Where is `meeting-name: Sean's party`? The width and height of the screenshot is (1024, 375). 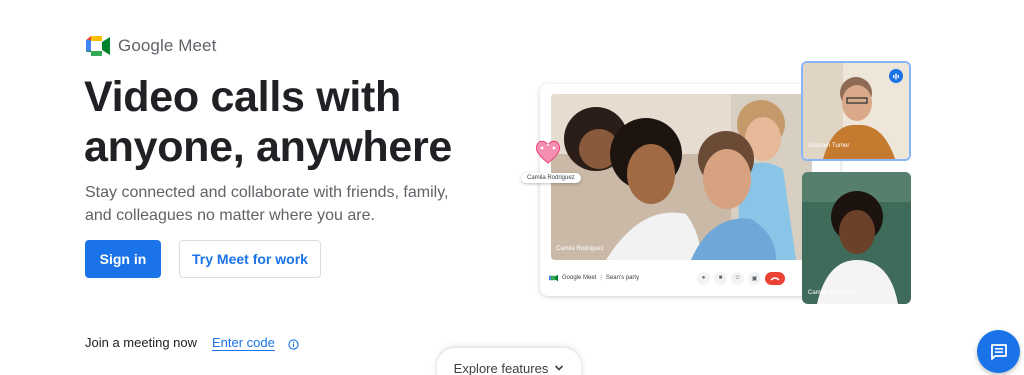
meeting-name: Sean's party is located at coordinates (622, 278).